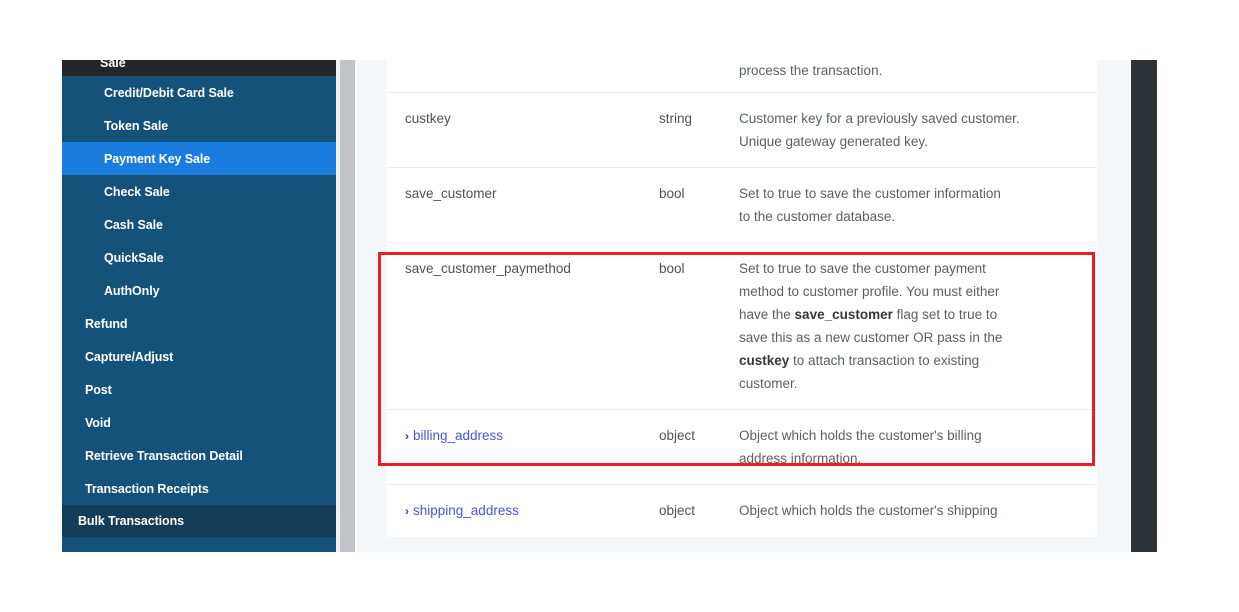 Image resolution: width=1239 pixels, height=612 pixels. I want to click on sidebar-item-label: Check Sale, so click(137, 191).